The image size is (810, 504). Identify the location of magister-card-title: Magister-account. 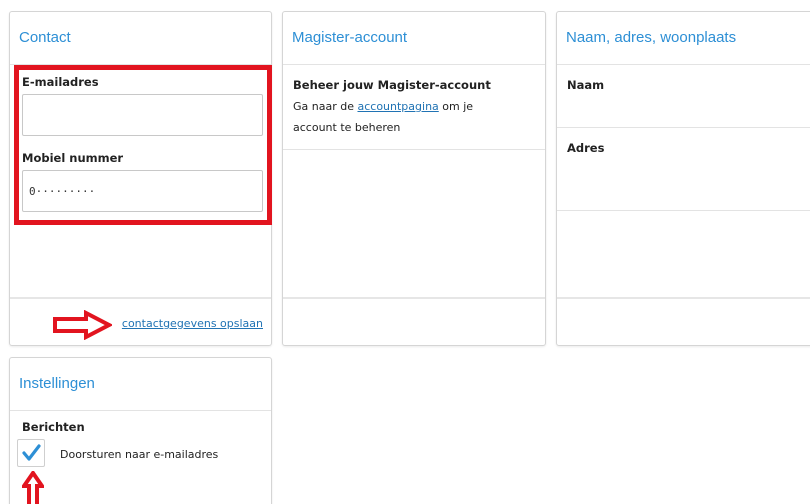
(414, 38).